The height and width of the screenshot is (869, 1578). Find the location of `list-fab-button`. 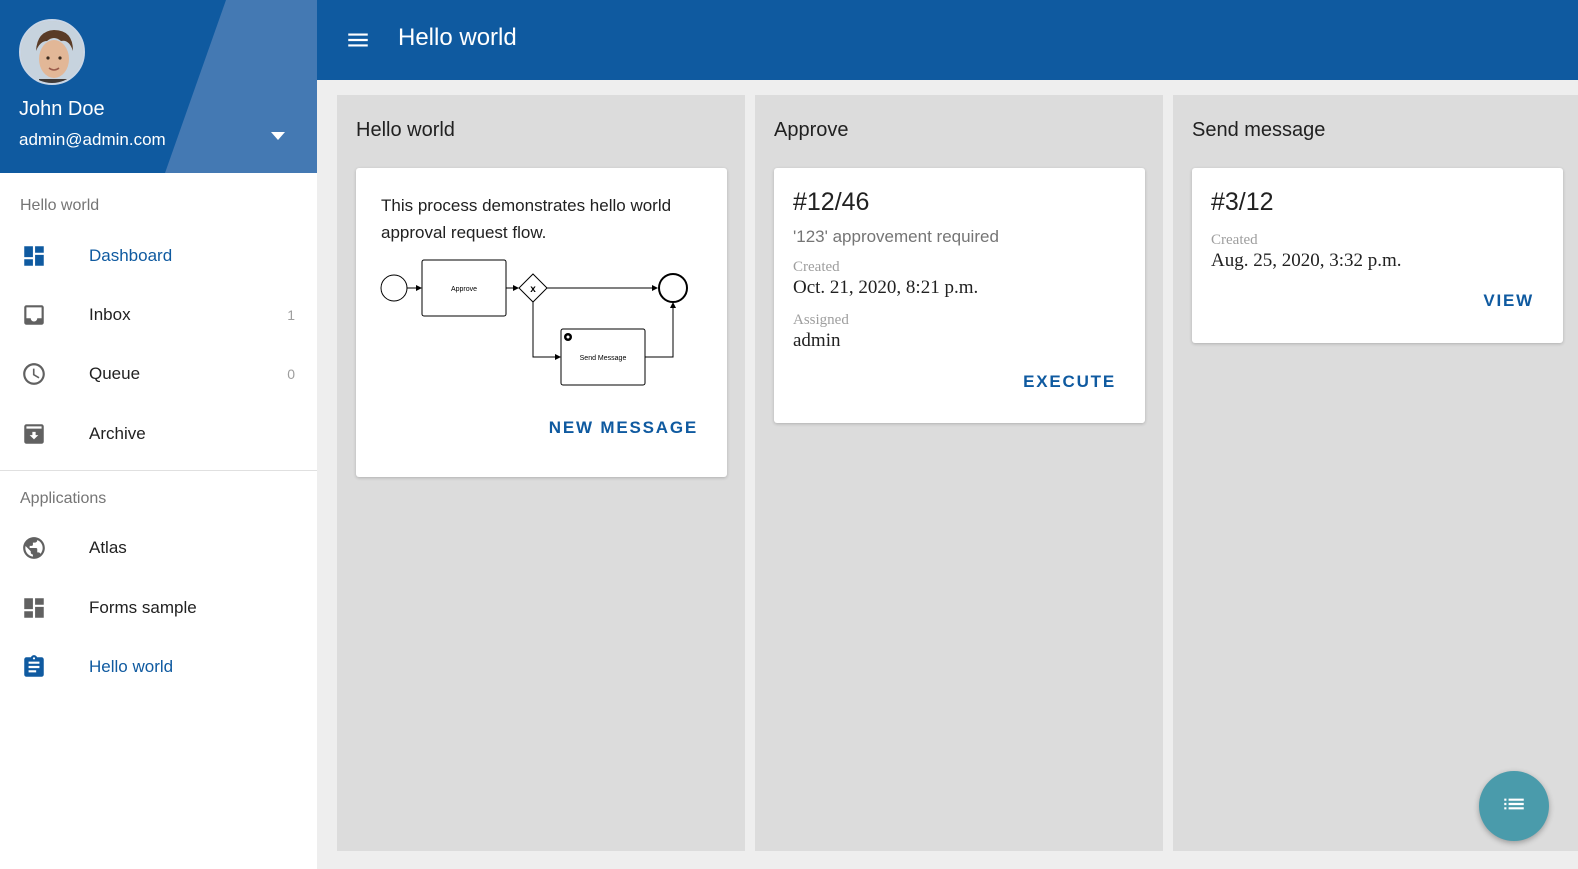

list-fab-button is located at coordinates (1514, 806).